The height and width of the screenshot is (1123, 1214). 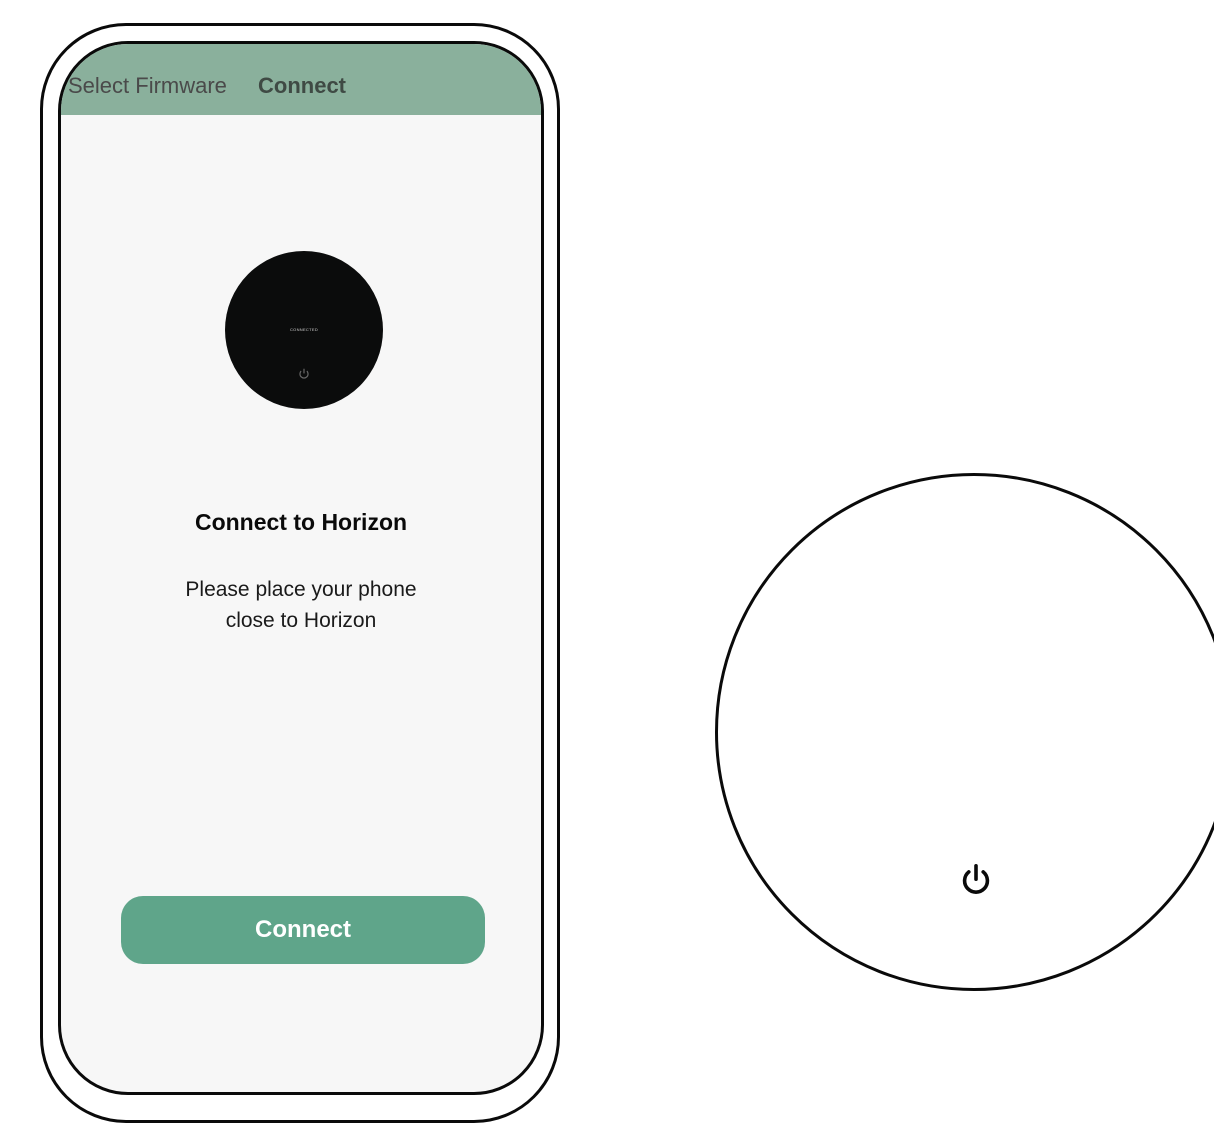 I want to click on instruction-line-1: Please place your phone, so click(x=301, y=589).